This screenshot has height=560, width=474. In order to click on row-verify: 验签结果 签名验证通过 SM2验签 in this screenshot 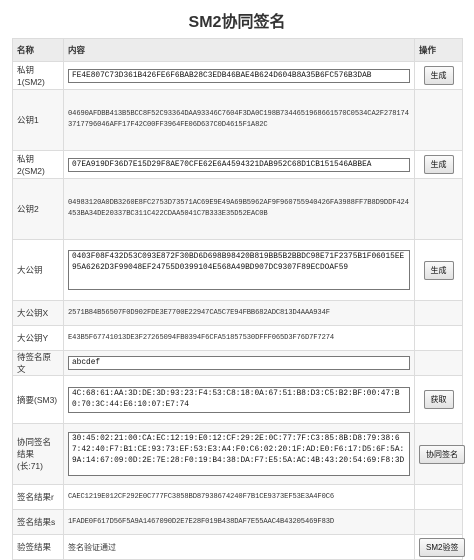, I will do `click(239, 547)`.